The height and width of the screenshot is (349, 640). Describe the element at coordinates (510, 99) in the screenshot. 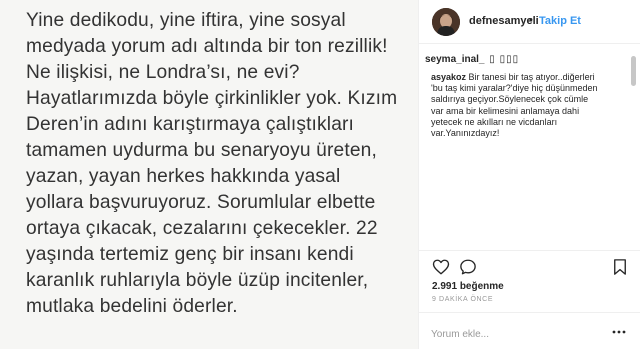

I see `comment-text: saldırıya geçiyor.Söylenecek çok cümle` at that location.